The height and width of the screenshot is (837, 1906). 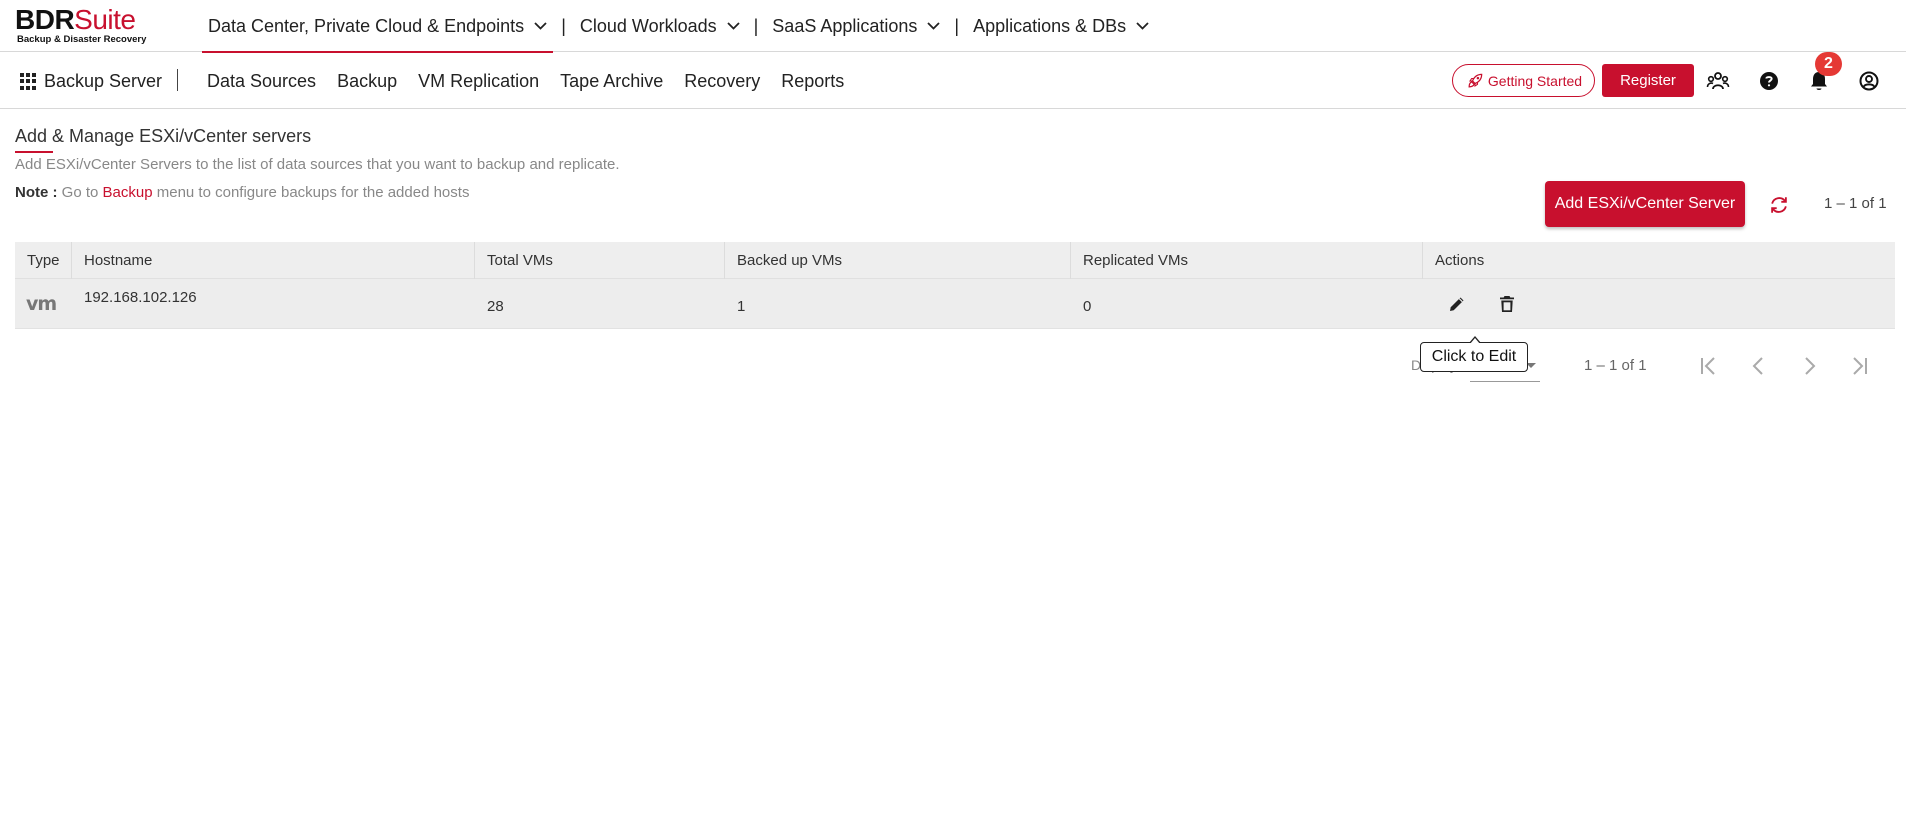 What do you see at coordinates (29, 81) in the screenshot?
I see `apps-grid-icon` at bounding box center [29, 81].